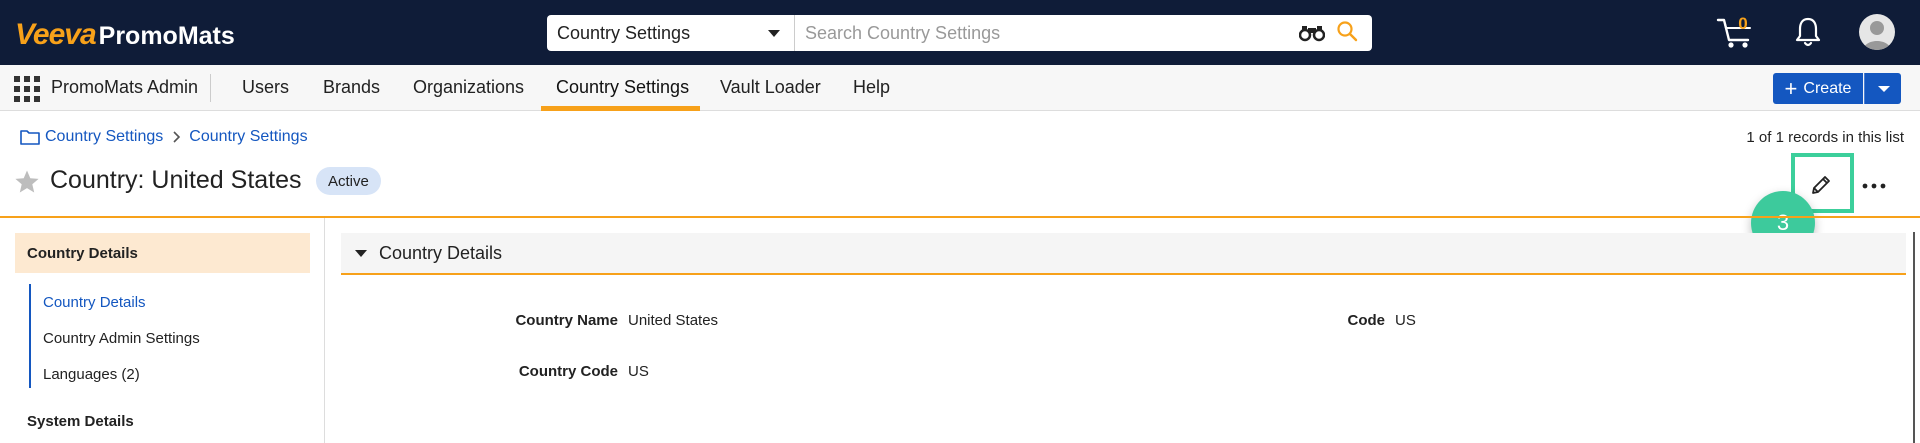  What do you see at coordinates (56, 34) in the screenshot?
I see `logo-brand: Veeva` at bounding box center [56, 34].